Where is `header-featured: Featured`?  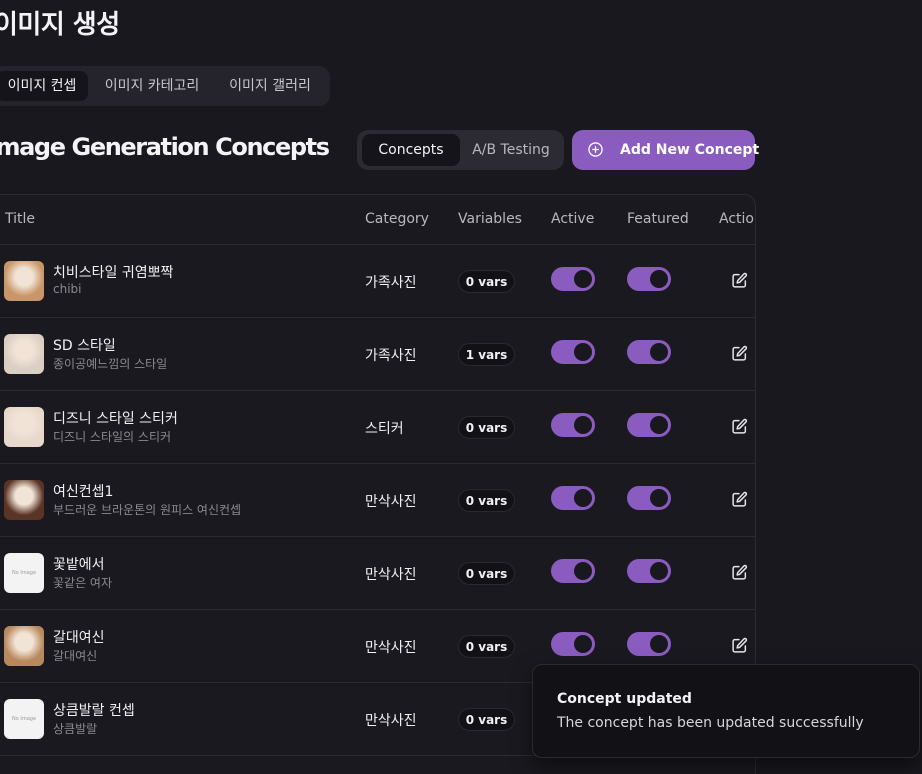
header-featured: Featured is located at coordinates (658, 219).